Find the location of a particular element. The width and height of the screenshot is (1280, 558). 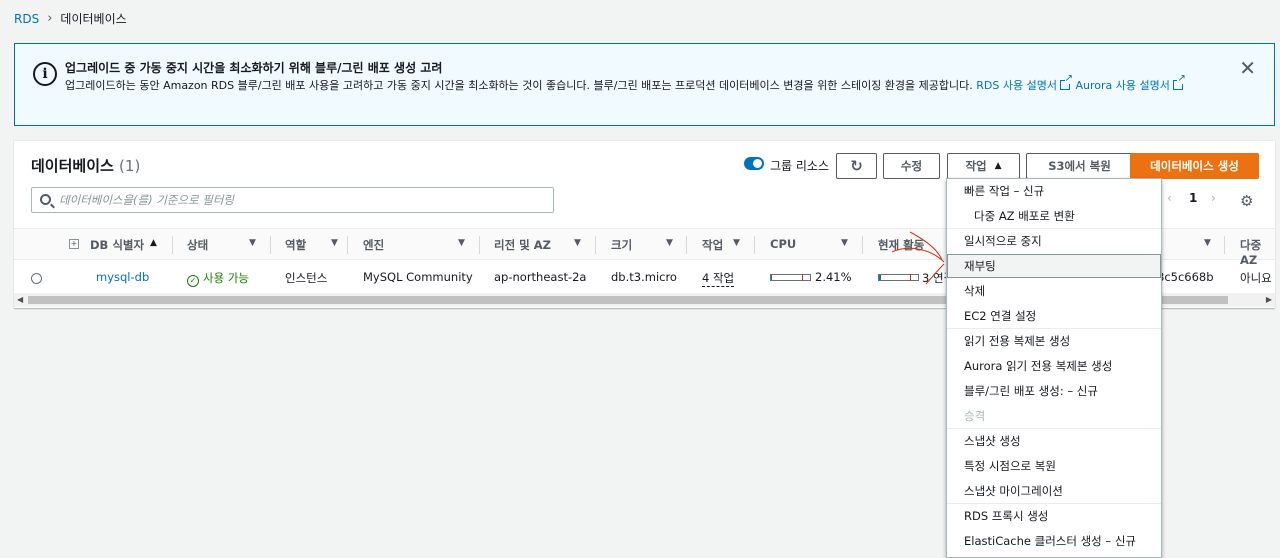

breadcrumb: RDS › 데이터베이스 is located at coordinates (70, 18).